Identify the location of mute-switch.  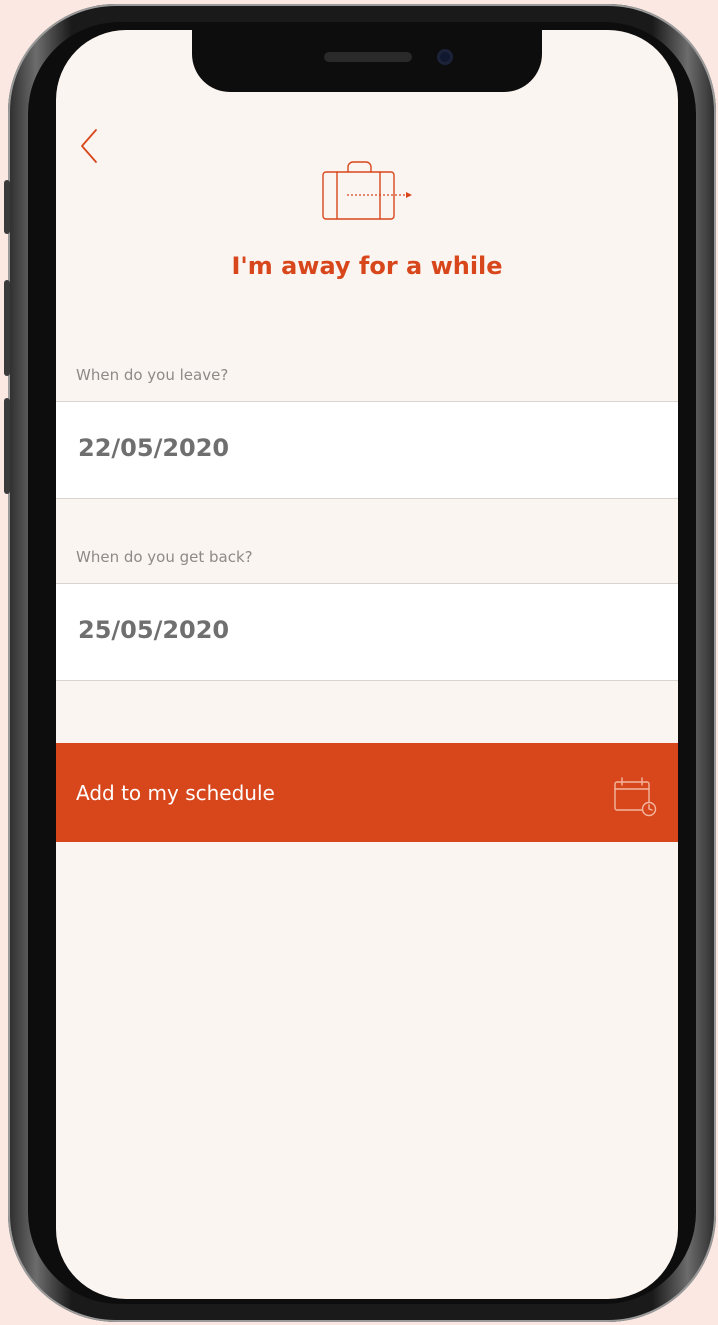
(7, 207).